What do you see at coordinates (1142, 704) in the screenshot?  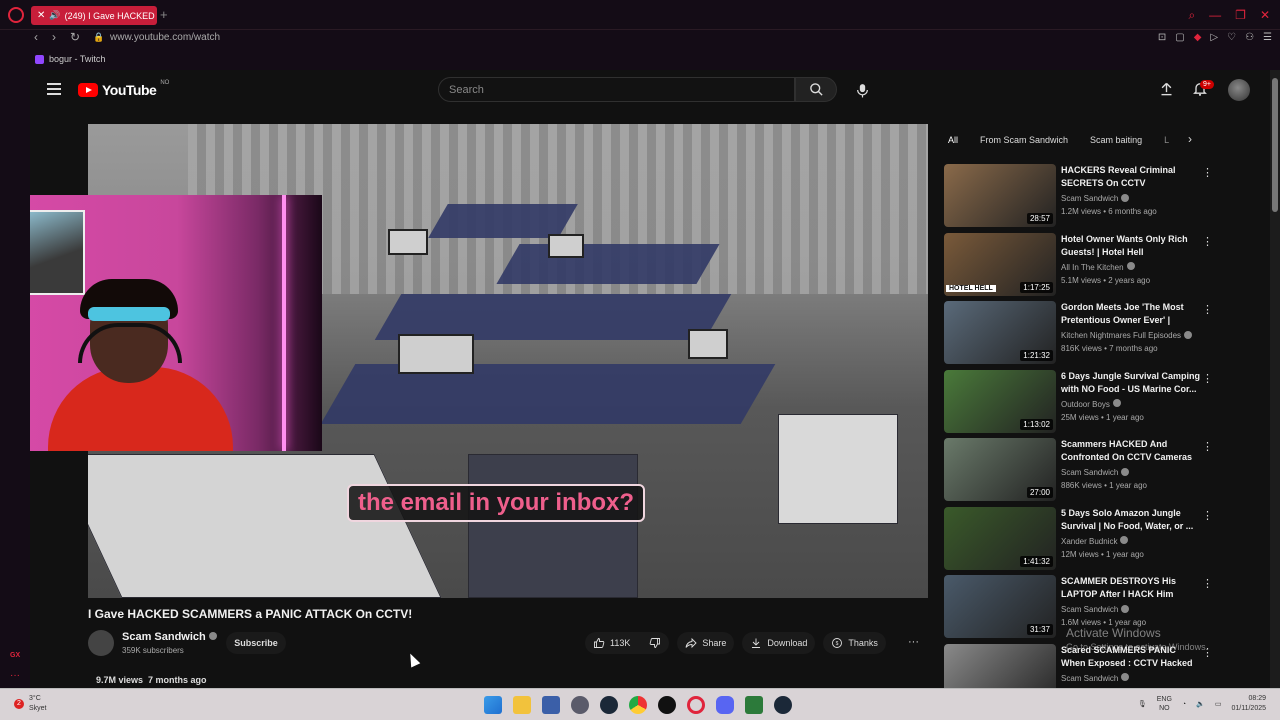 I see `microphone-tray-icon: 🎙` at bounding box center [1142, 704].